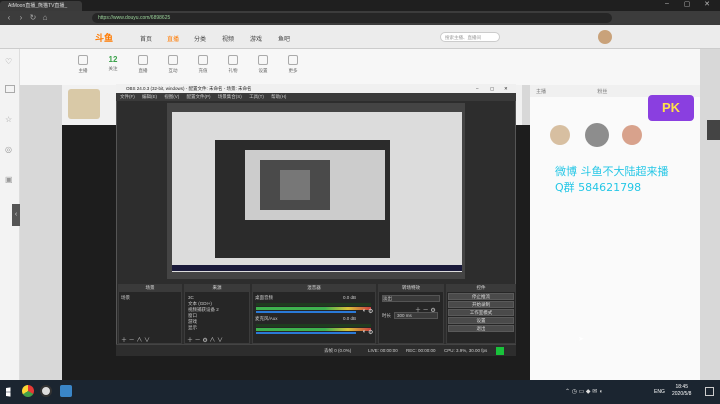 This screenshot has height=404, width=720. I want to click on duration-field: 300 ms, so click(416, 315).